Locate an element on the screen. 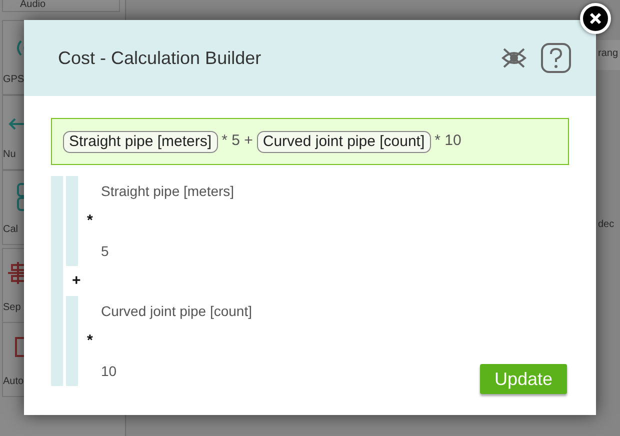 The width and height of the screenshot is (620, 436). formula-text: * 5 + is located at coordinates (237, 141).